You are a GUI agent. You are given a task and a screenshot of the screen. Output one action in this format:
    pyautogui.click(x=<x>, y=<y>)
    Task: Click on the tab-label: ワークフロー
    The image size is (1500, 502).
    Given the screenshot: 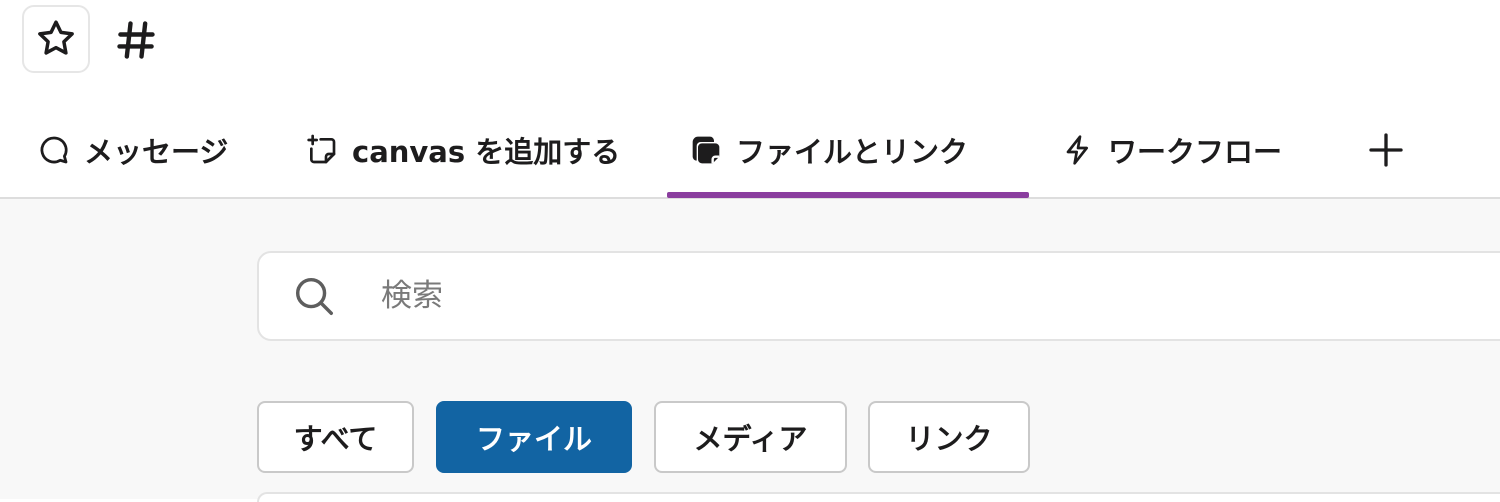 What is the action you would take?
    pyautogui.click(x=1195, y=152)
    